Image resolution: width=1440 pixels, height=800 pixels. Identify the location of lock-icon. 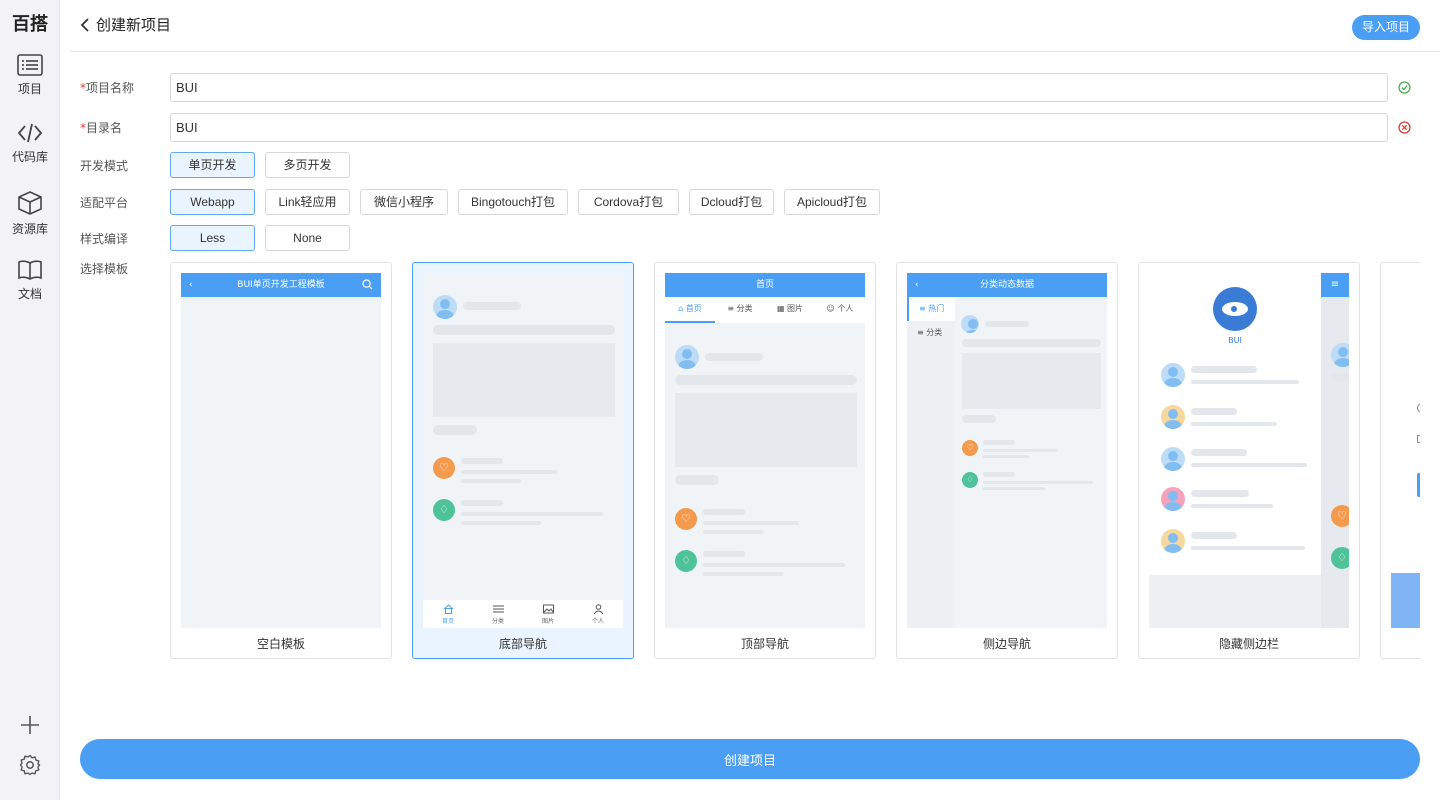
(1418, 439).